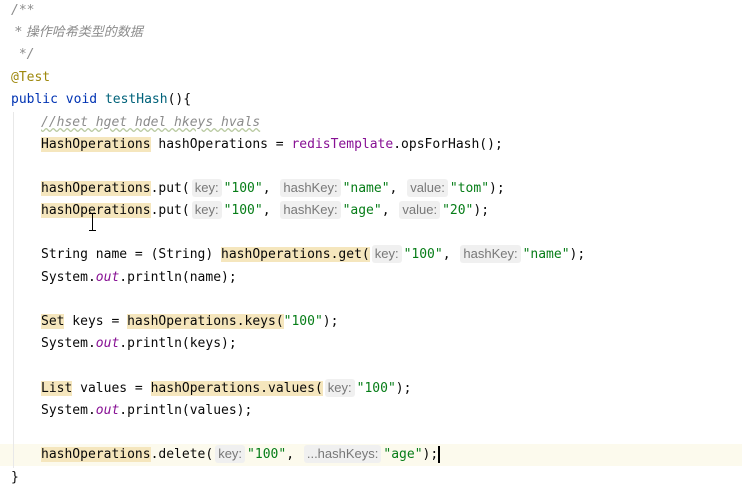 This screenshot has height=499, width=742. Describe the element at coordinates (260, 321) in the screenshot. I see `method-keys: .keys(` at that location.